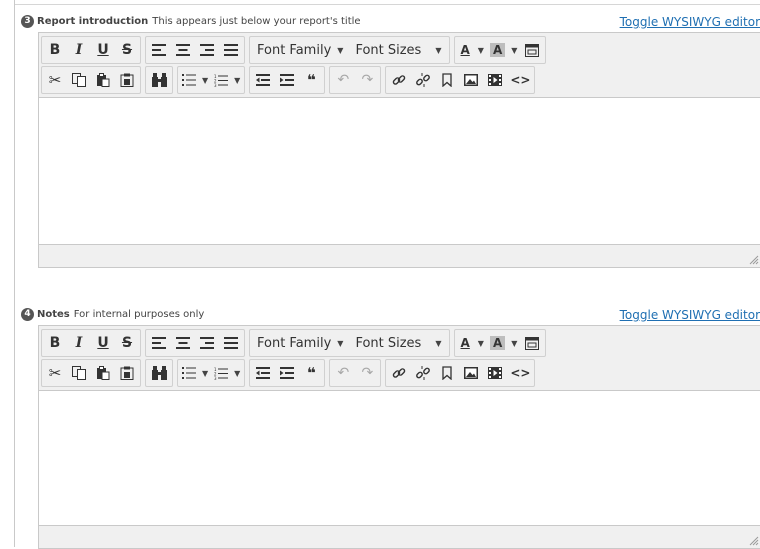  What do you see at coordinates (189, 373) in the screenshot?
I see `bullet-list-icon` at bounding box center [189, 373].